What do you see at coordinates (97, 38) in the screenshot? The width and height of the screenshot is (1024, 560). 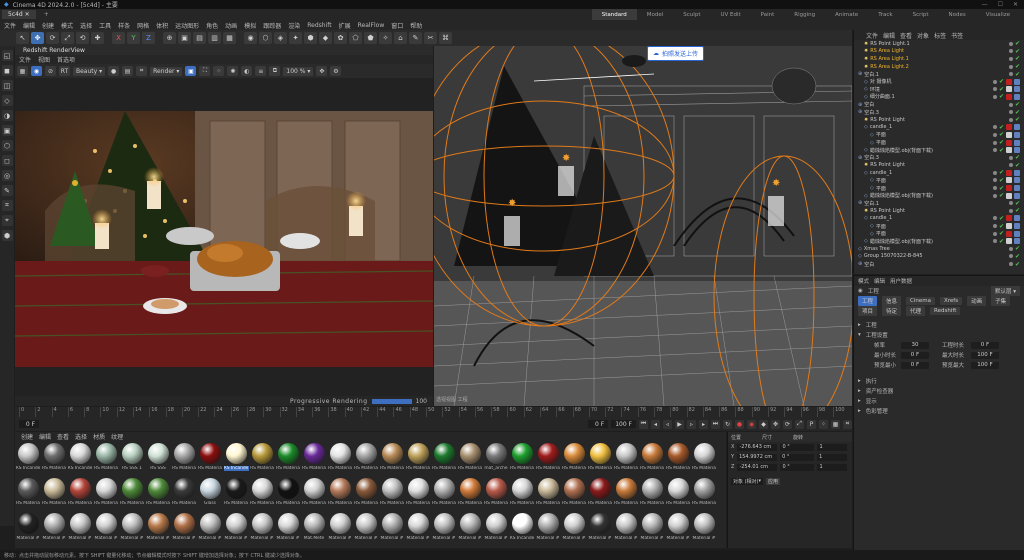 I see `toolbar-tool-5-icon: ✚` at bounding box center [97, 38].